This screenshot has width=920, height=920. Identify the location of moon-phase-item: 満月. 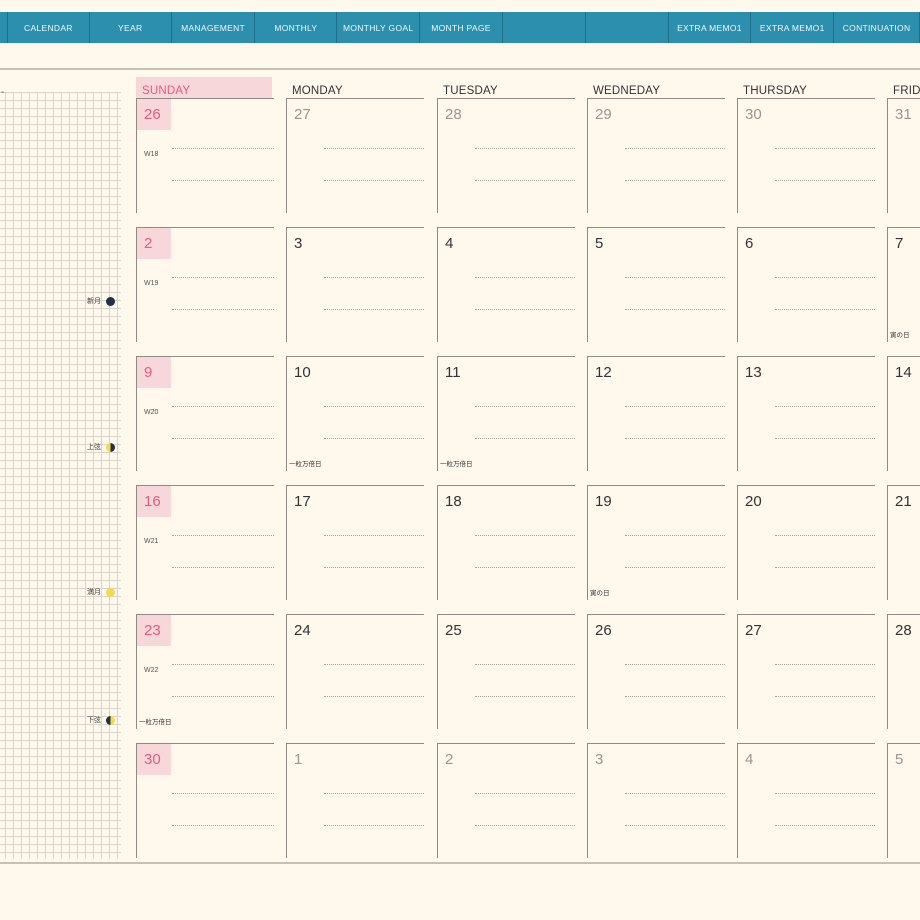
(101, 592).